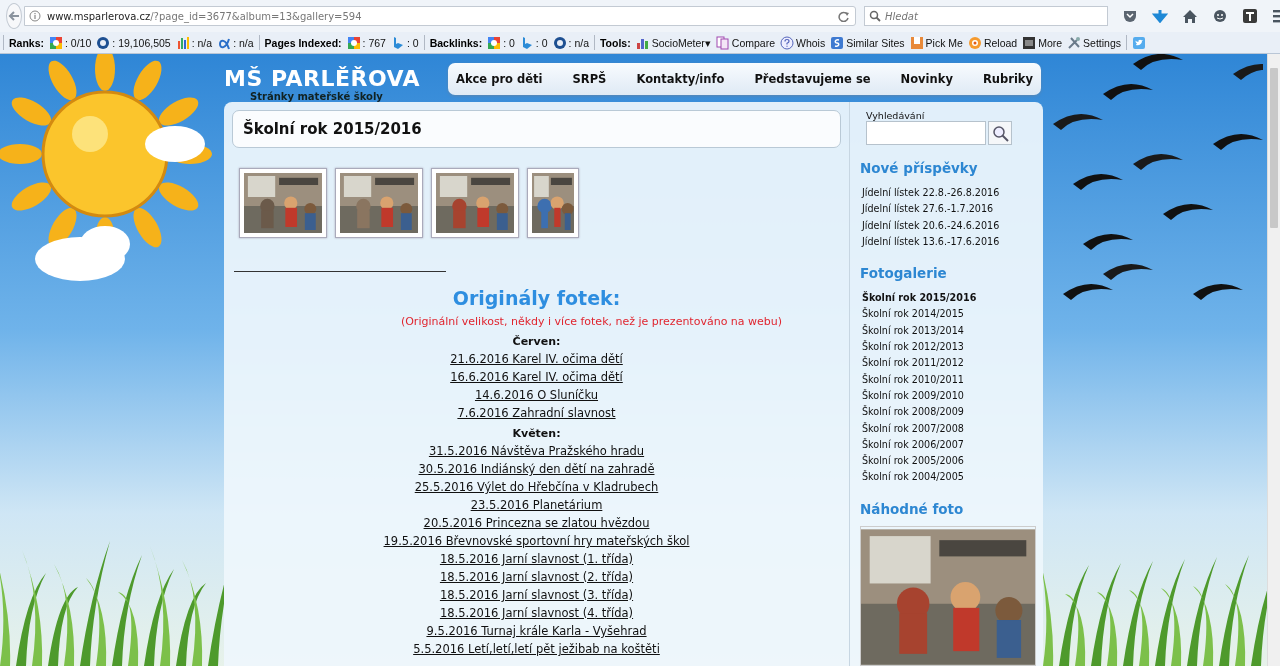  What do you see at coordinates (1074, 42) in the screenshot?
I see `tools-icon` at bounding box center [1074, 42].